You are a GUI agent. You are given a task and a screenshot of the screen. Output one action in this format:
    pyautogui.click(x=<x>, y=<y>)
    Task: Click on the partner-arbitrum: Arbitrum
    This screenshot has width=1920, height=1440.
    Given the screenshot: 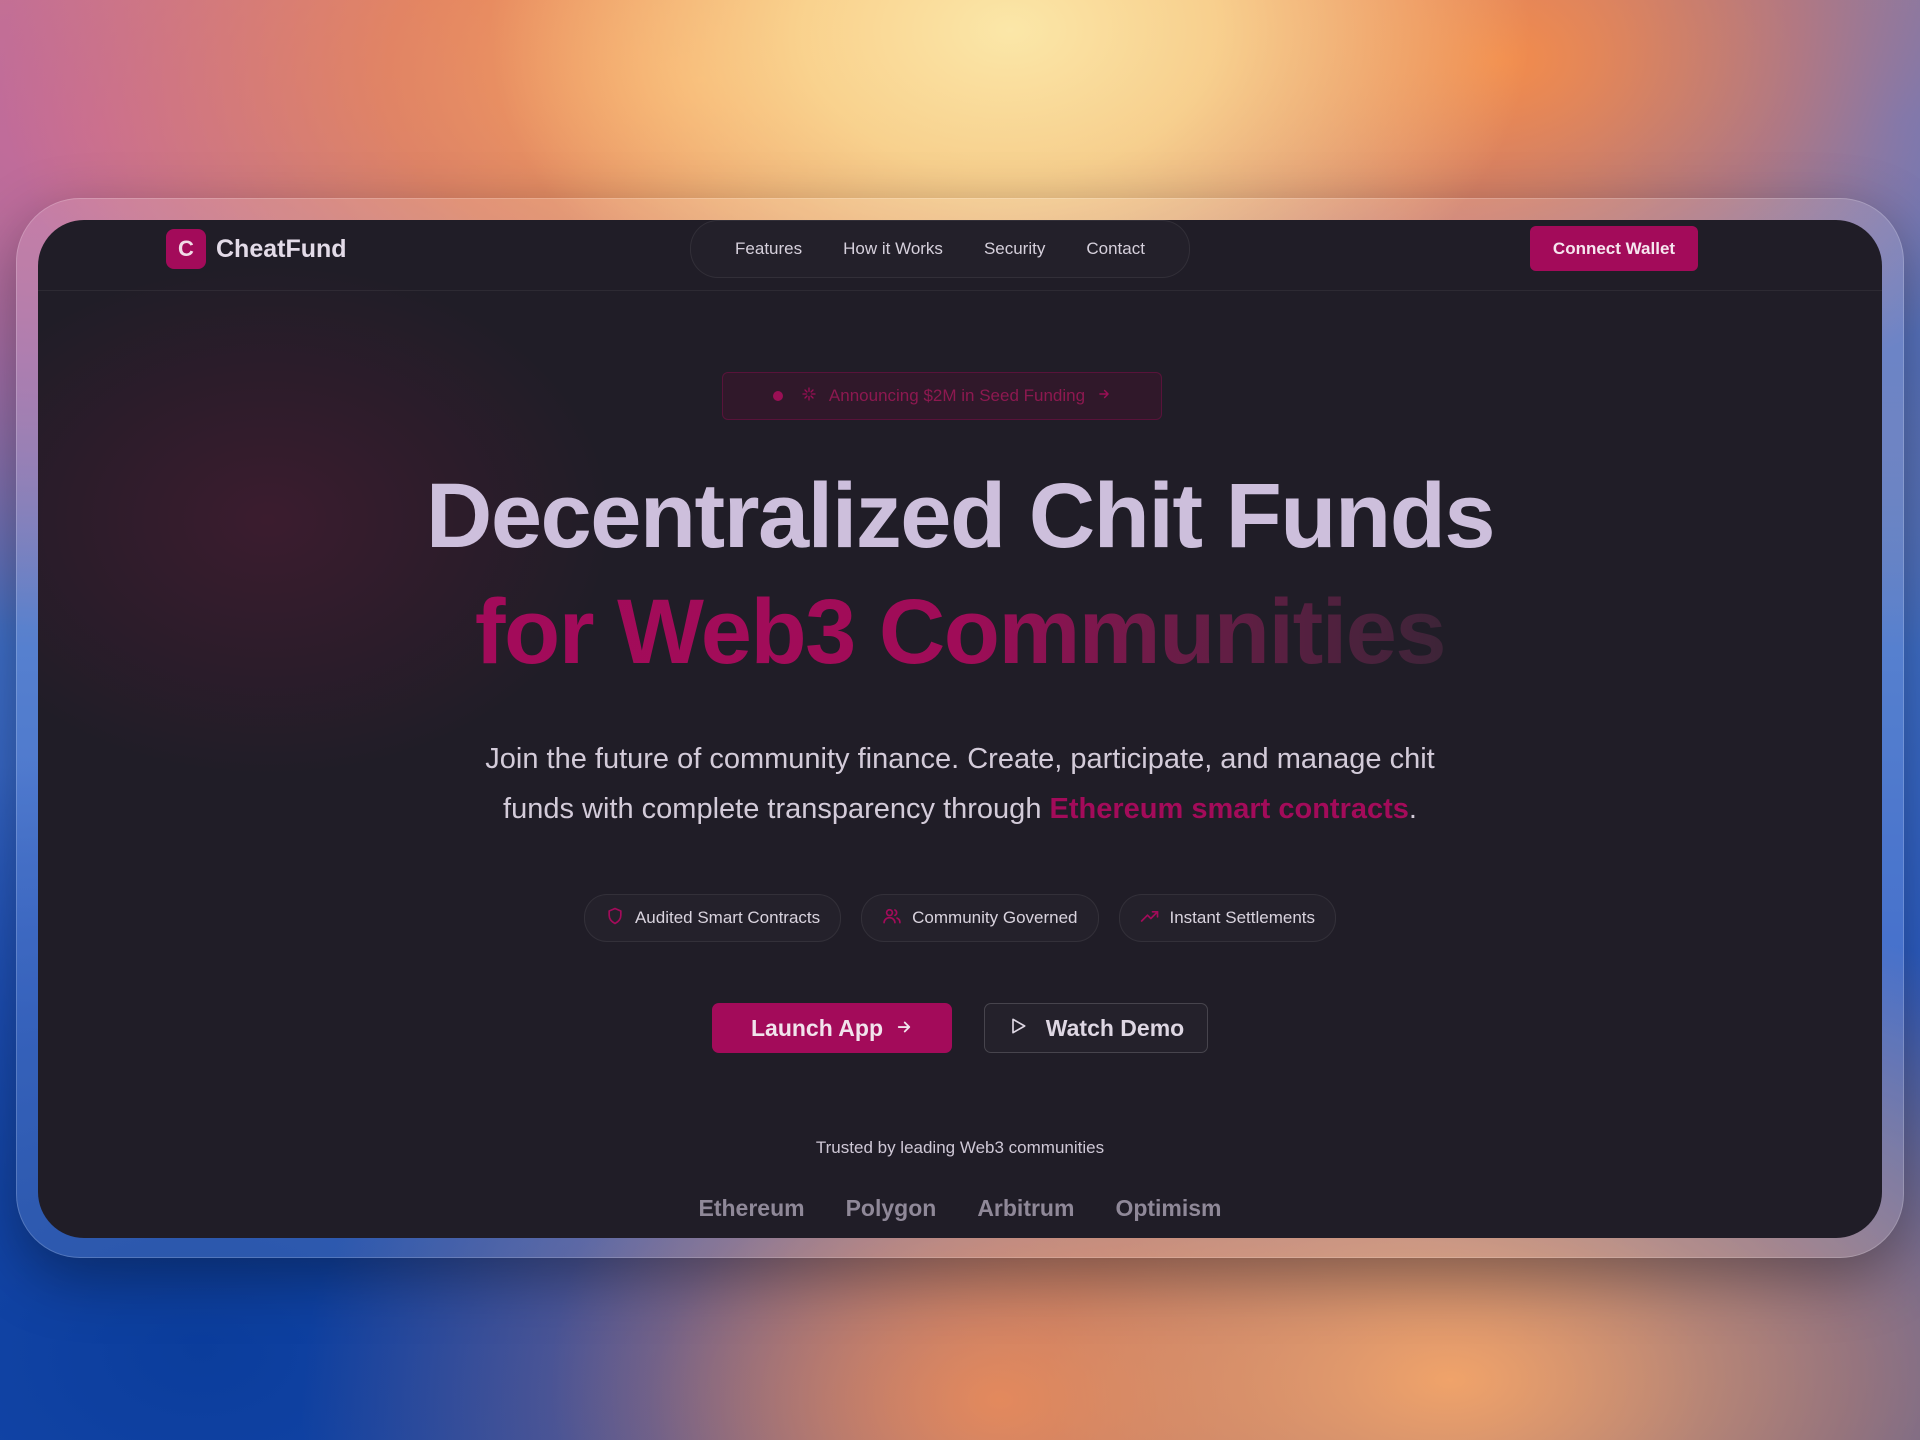 What is the action you would take?
    pyautogui.click(x=1026, y=1208)
    